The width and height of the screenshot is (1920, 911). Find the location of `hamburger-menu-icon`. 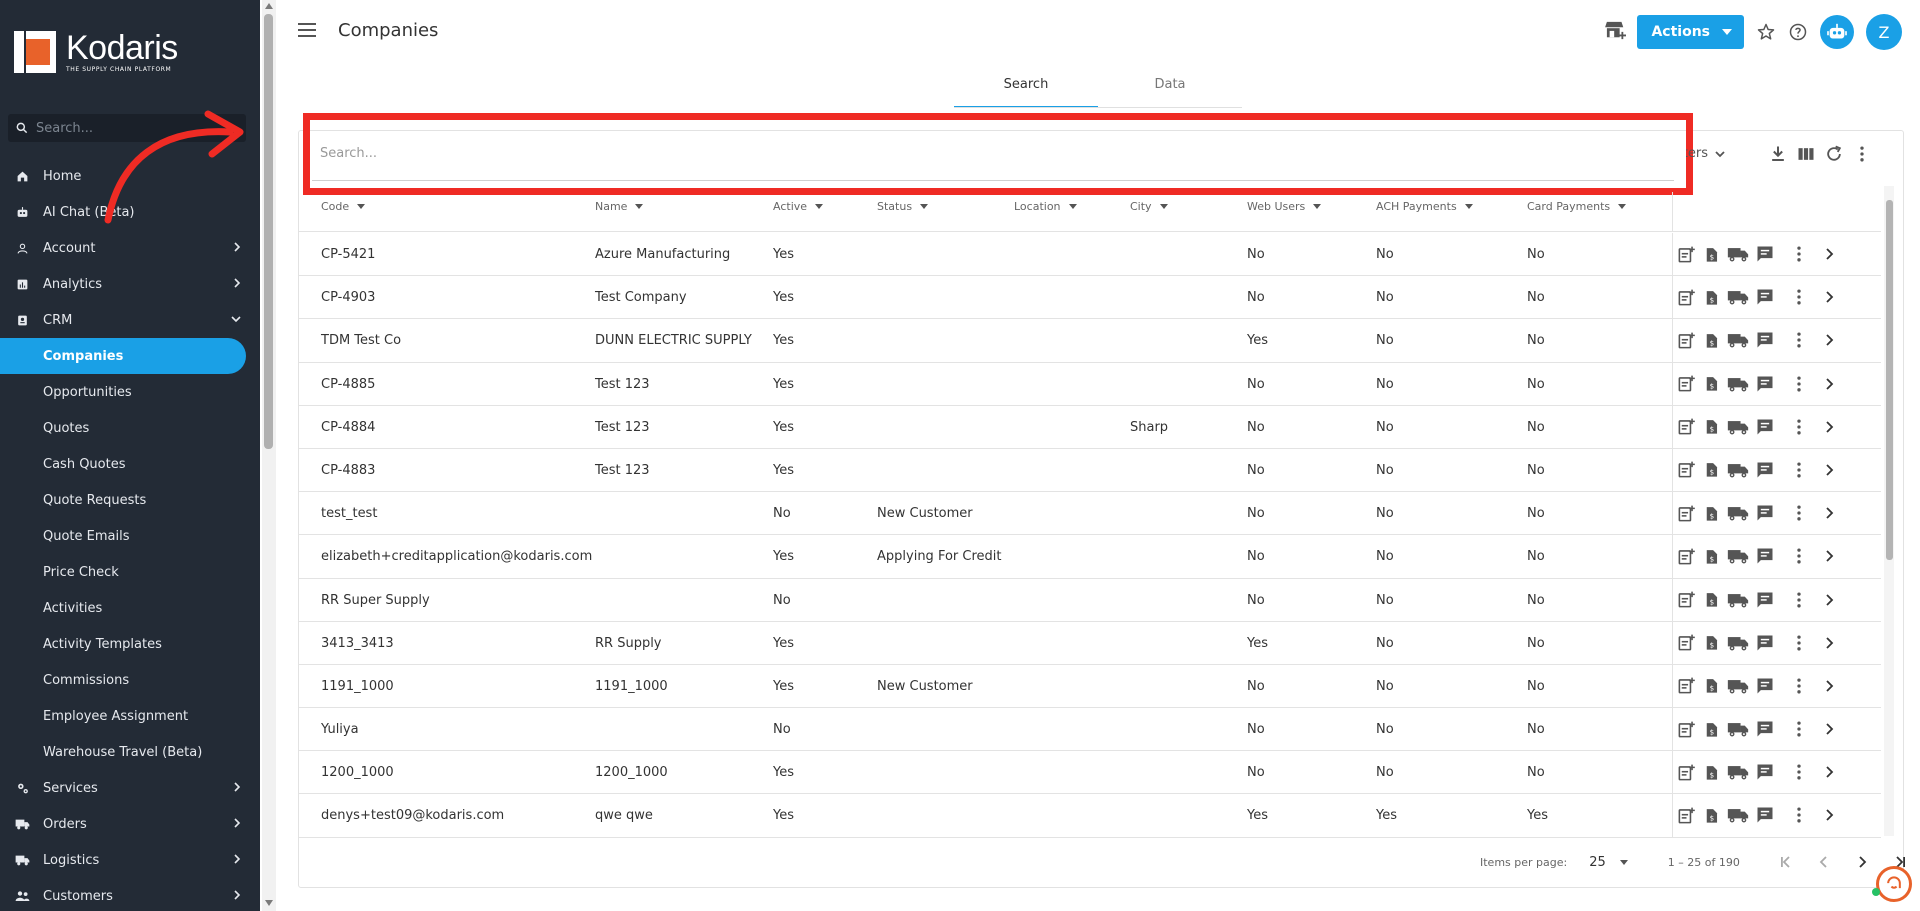

hamburger-menu-icon is located at coordinates (307, 31).